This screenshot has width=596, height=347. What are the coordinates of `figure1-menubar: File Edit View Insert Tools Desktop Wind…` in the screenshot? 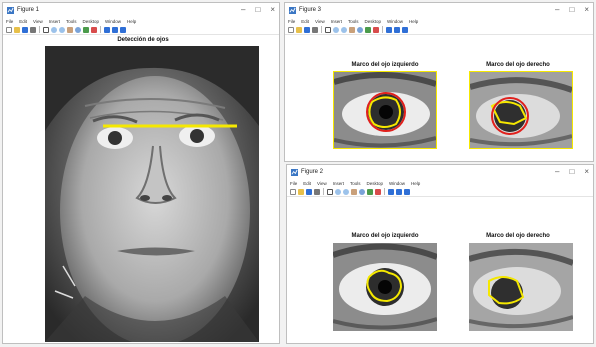 It's located at (141, 21).